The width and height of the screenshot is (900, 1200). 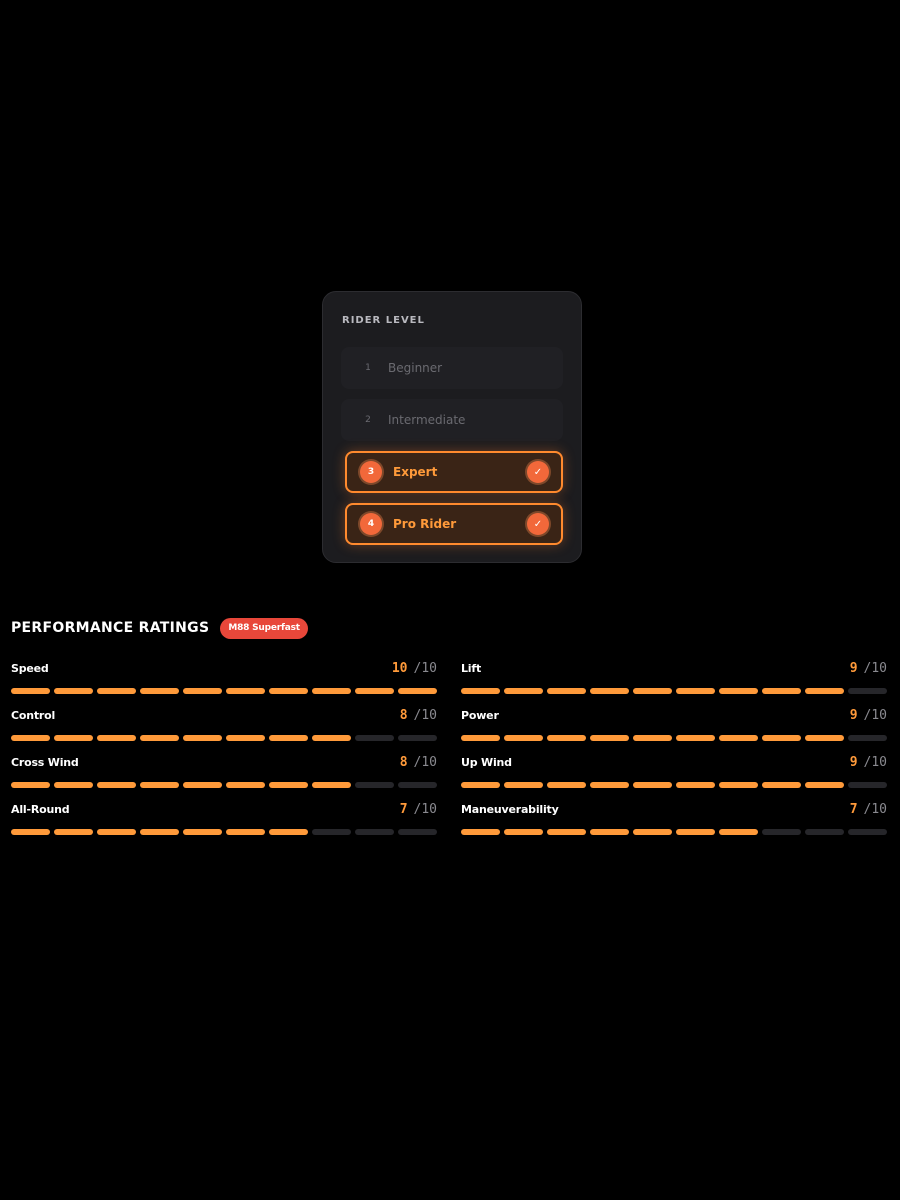 What do you see at coordinates (418, 762) in the screenshot?
I see `rating-score: 8/10` at bounding box center [418, 762].